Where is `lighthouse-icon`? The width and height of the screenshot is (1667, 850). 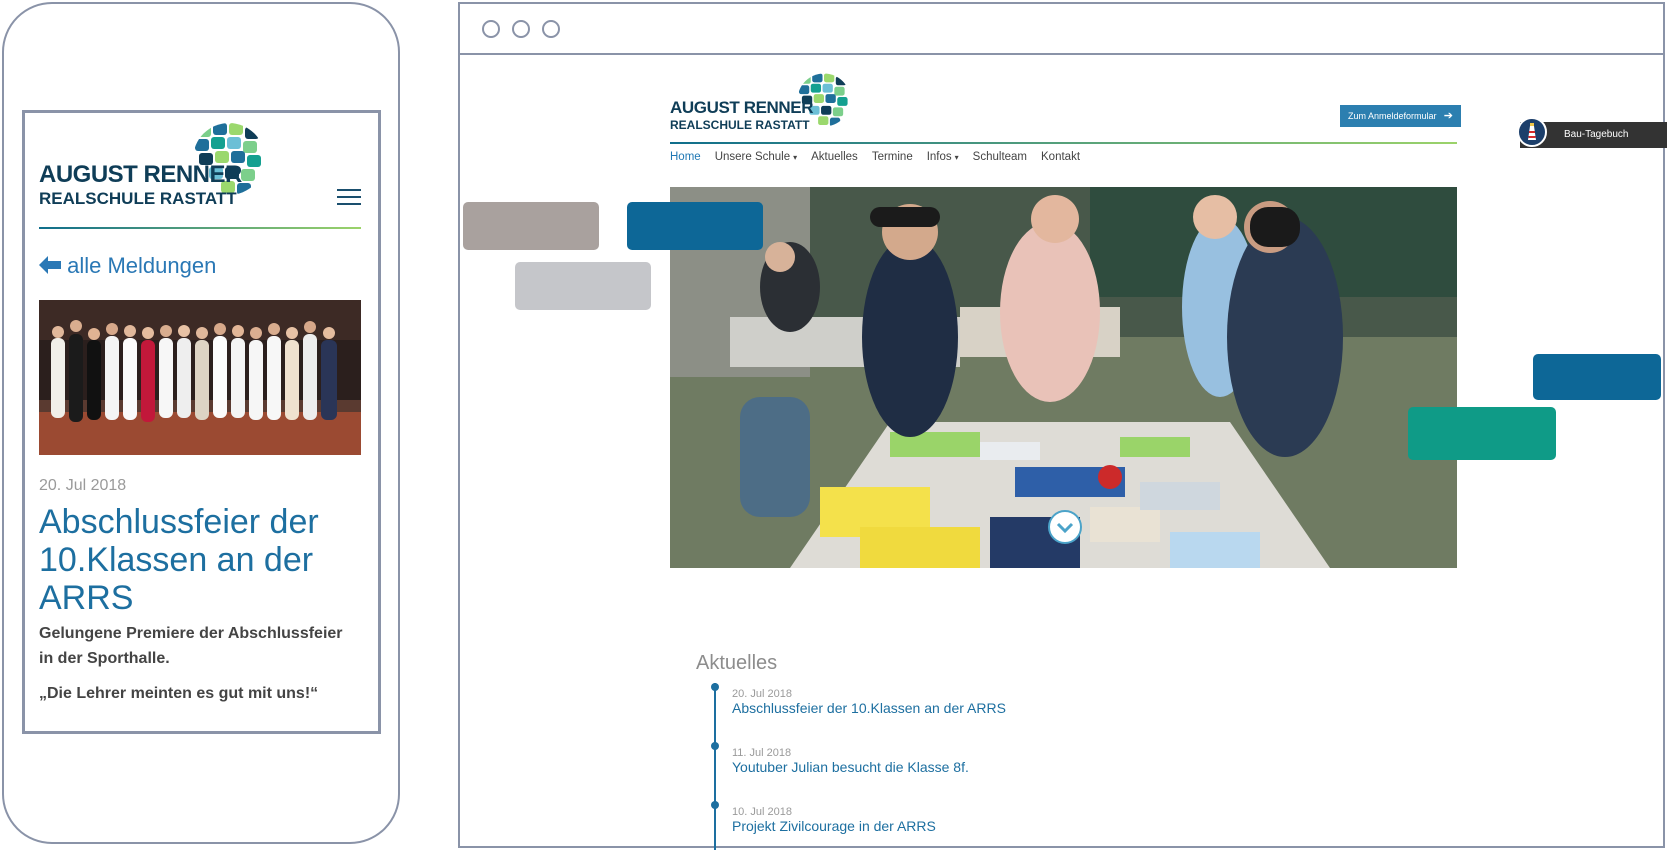
lighthouse-icon is located at coordinates (1532, 132).